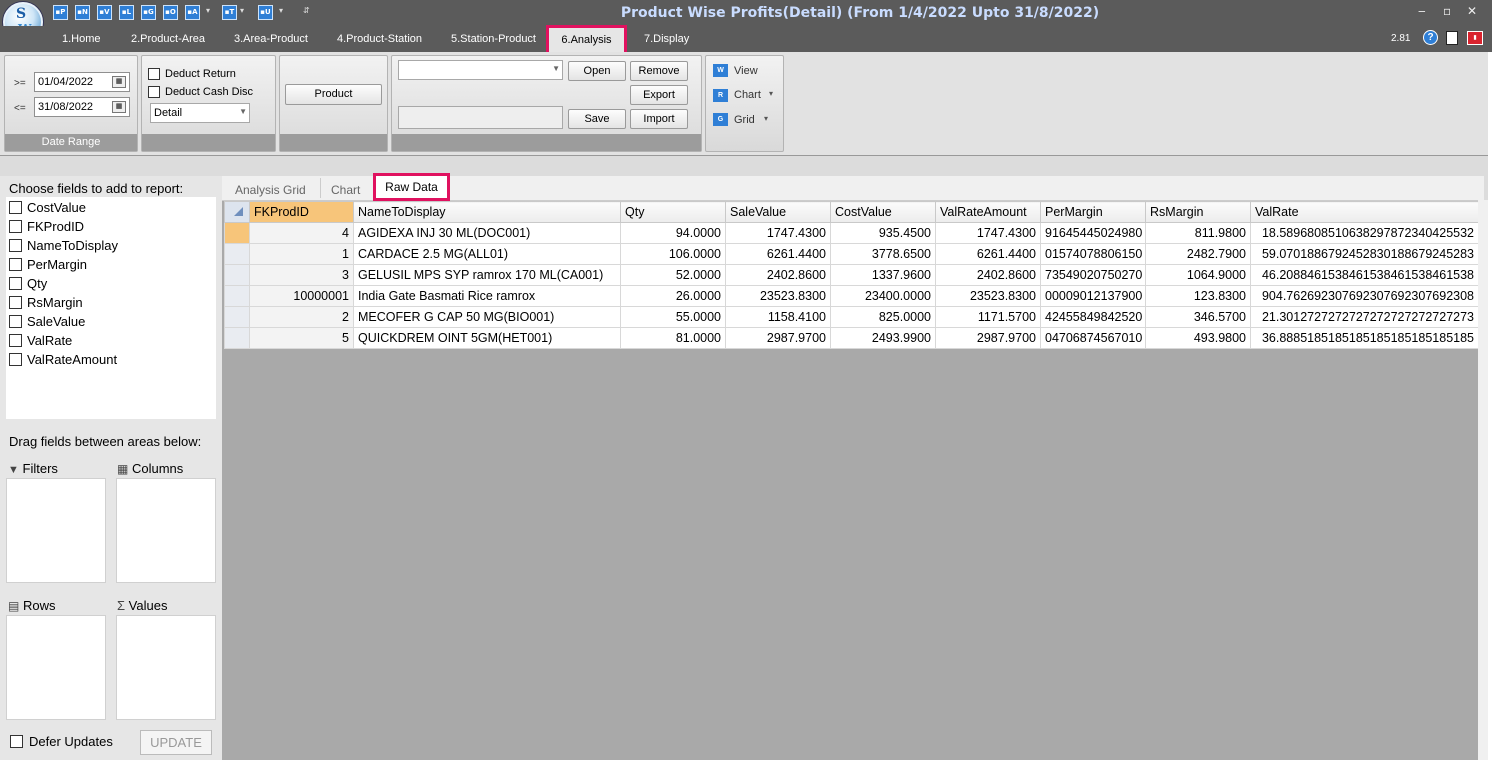 This screenshot has width=1492, height=760. I want to click on table-cell: 59.0701886792452830188679245283, so click(1364, 254).